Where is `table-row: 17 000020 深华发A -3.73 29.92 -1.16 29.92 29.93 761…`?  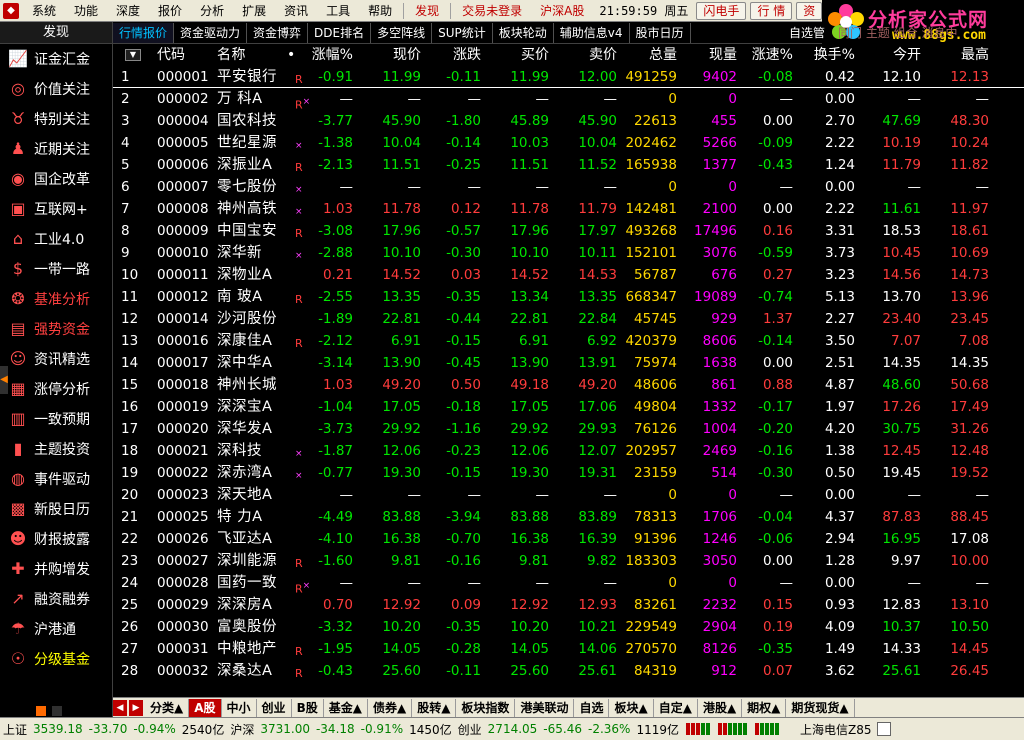
table-row: 17 000020 深华发A -3.73 29.92 -1.16 29.92 29.93 761… is located at coordinates (568, 429).